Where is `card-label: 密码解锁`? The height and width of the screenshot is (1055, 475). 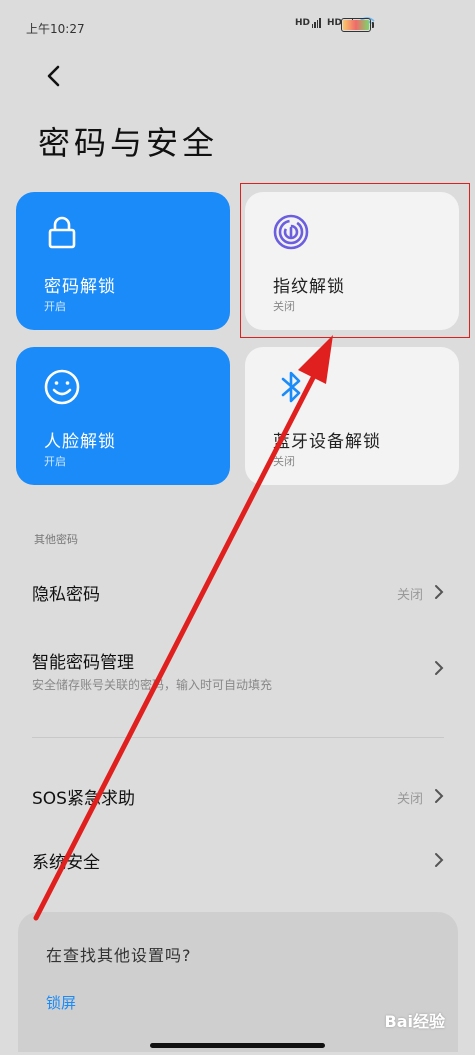 card-label: 密码解锁 is located at coordinates (80, 287).